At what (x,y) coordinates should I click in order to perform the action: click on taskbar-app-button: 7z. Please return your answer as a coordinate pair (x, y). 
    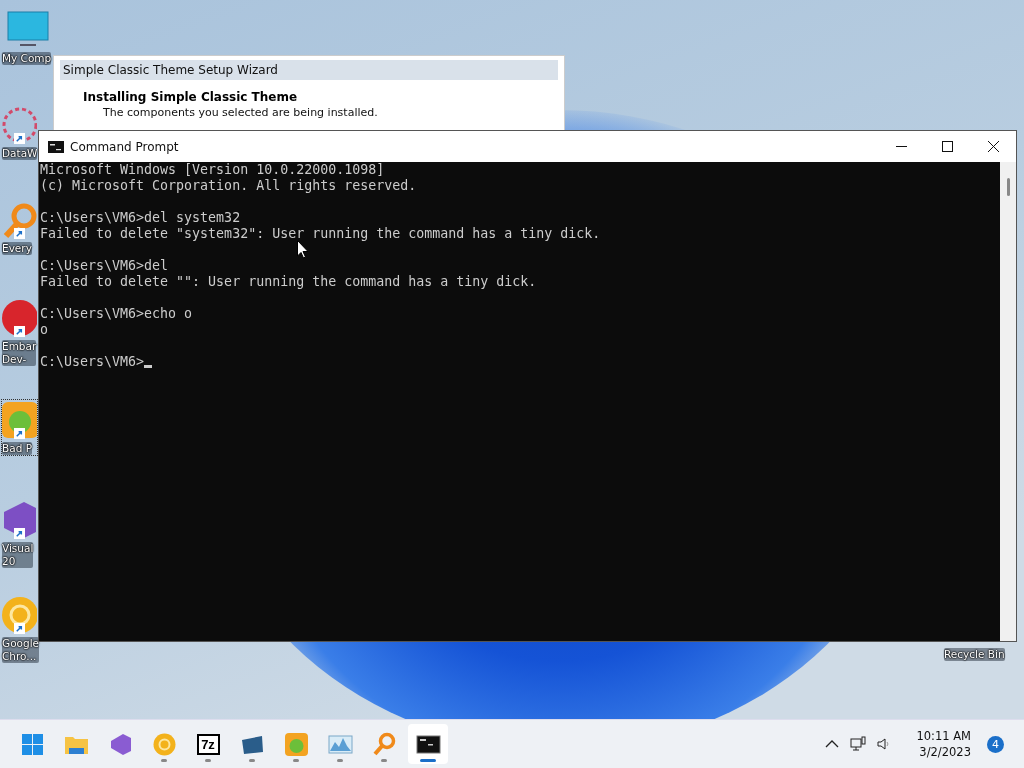
    Looking at the image, I should click on (208, 744).